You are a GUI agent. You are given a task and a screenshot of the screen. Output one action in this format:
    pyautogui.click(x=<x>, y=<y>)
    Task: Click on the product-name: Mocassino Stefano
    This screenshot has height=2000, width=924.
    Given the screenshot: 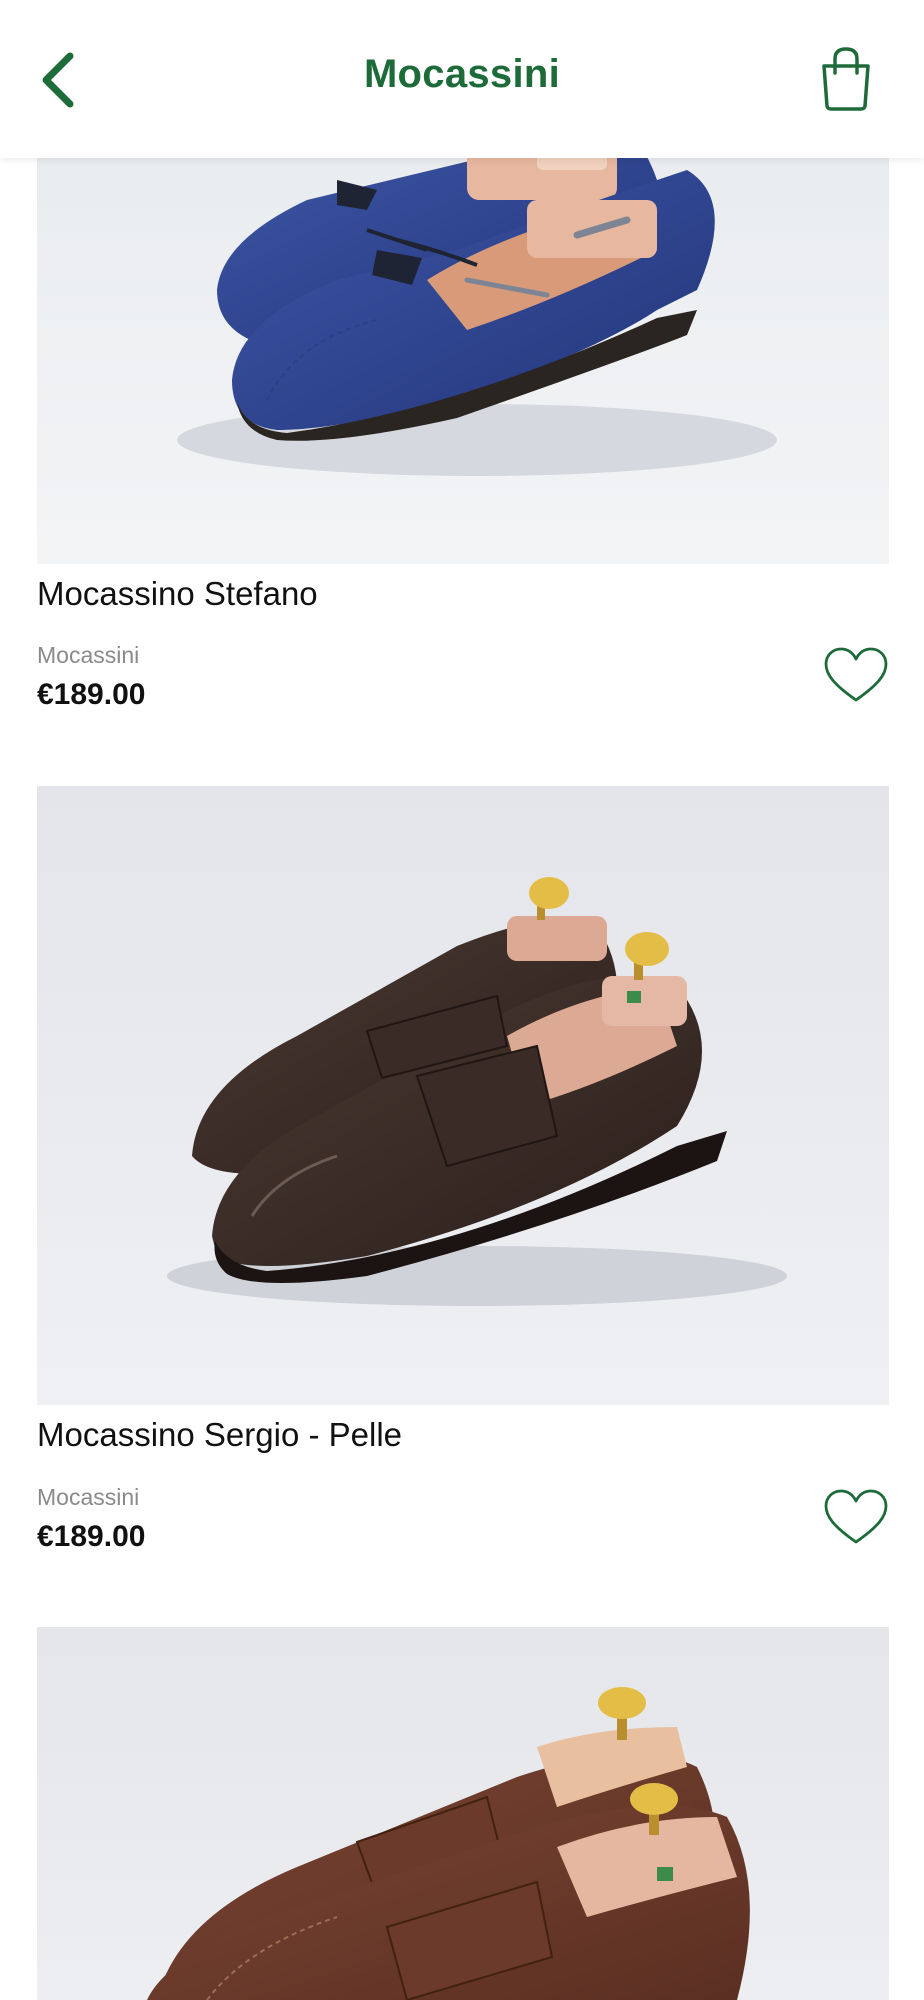 What is the action you would take?
    pyautogui.click(x=177, y=594)
    